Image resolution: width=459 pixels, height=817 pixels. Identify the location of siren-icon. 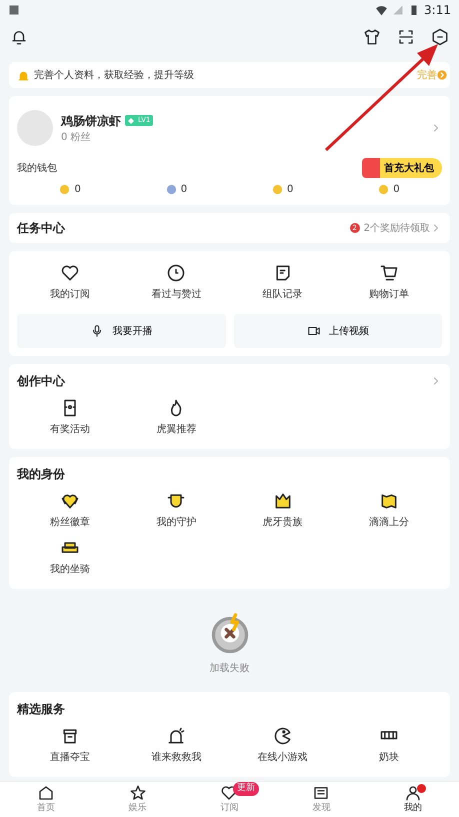
(176, 736).